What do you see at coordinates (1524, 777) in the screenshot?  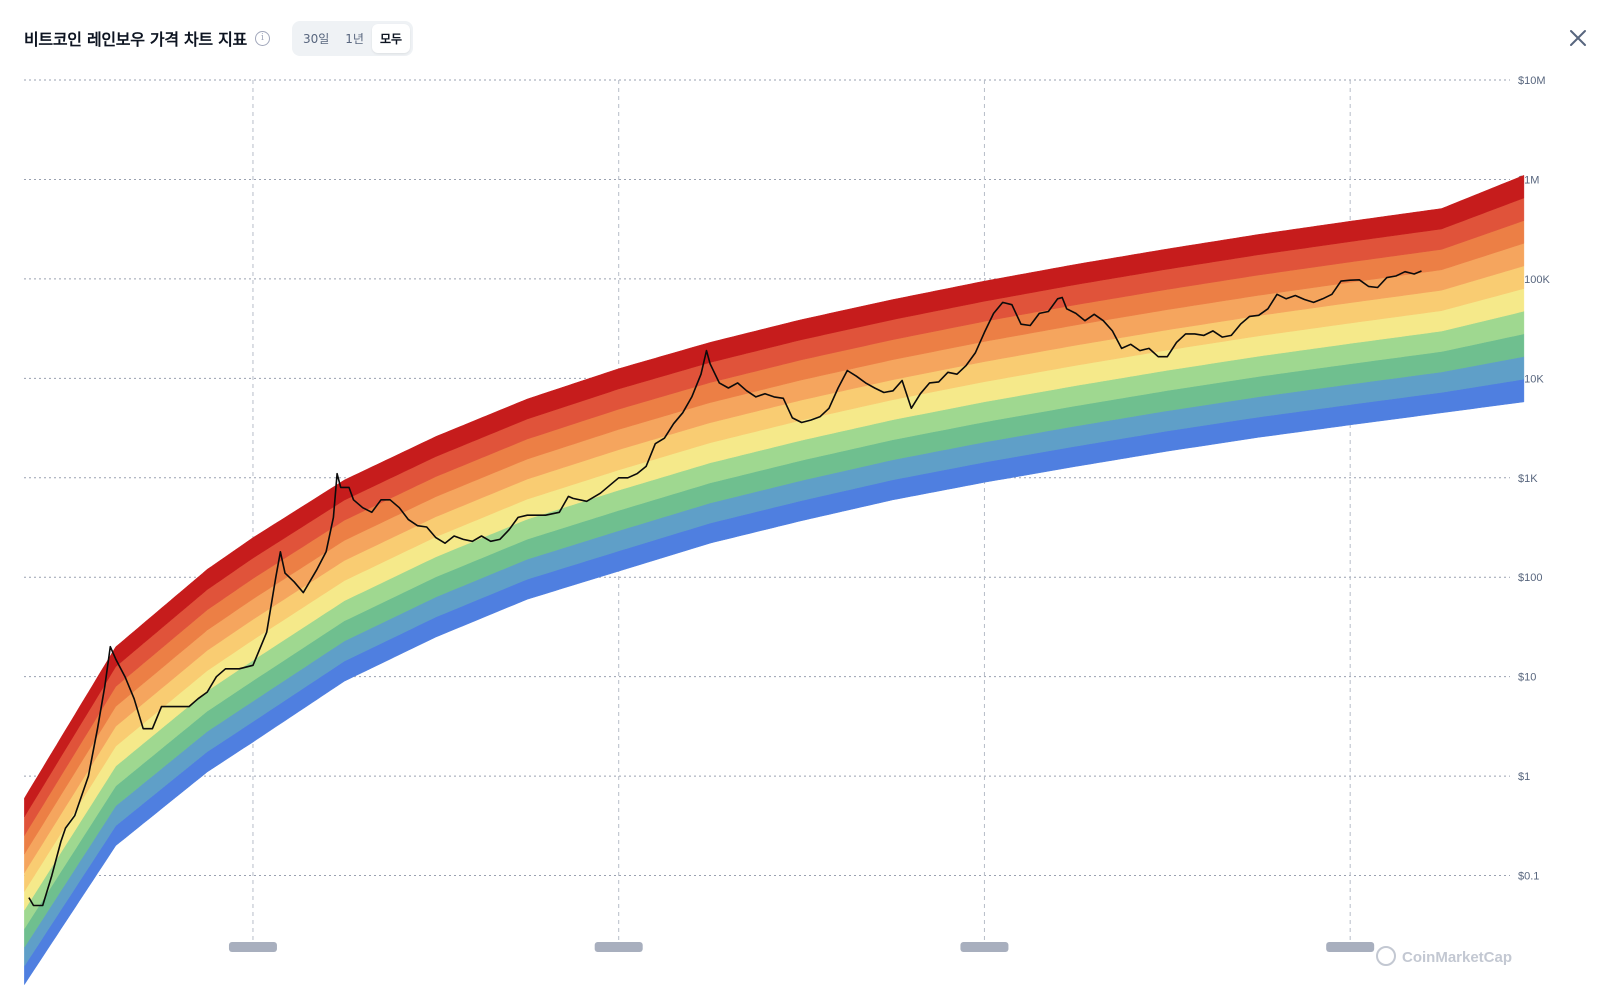 I see `y-tick-label: $1` at bounding box center [1524, 777].